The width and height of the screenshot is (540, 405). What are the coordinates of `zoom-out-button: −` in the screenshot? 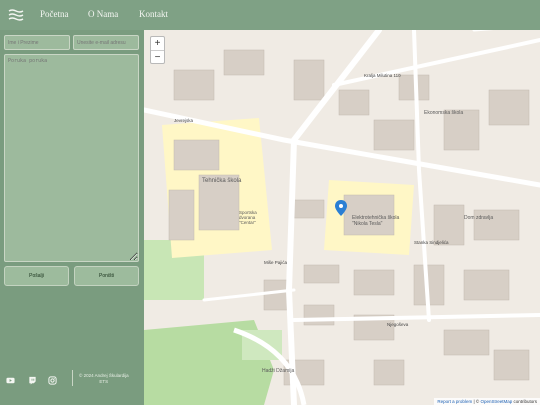 It's located at (157, 57).